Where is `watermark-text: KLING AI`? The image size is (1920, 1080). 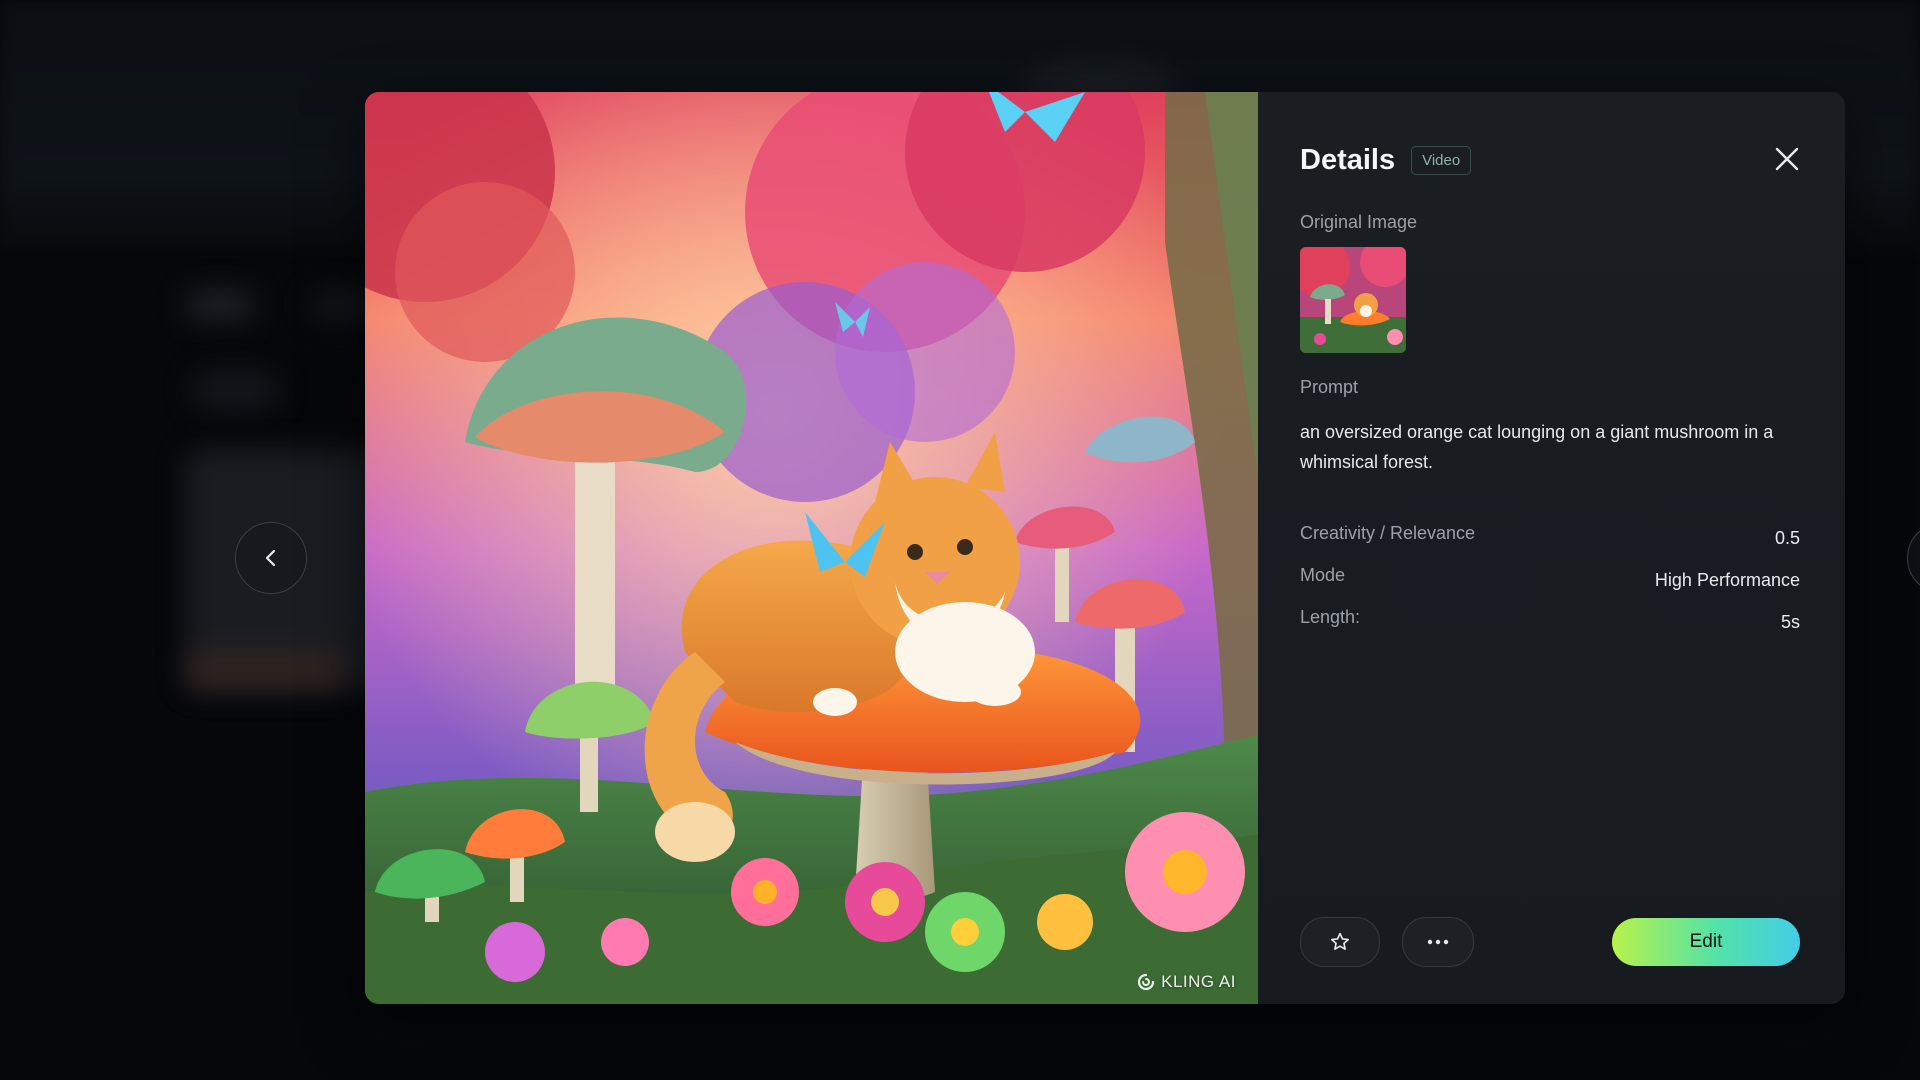 watermark-text: KLING AI is located at coordinates (1198, 981).